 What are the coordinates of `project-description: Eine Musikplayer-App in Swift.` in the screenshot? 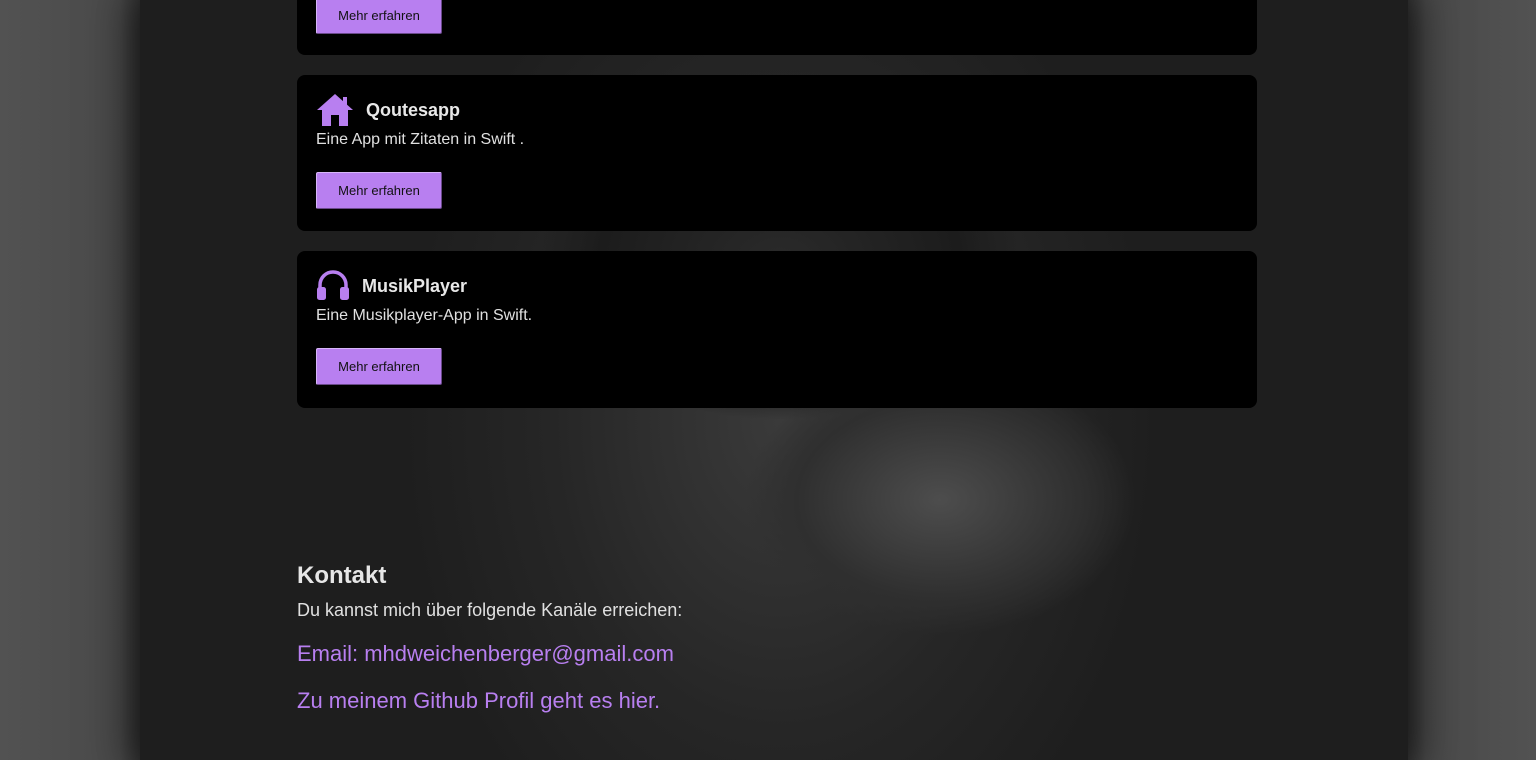 It's located at (424, 315).